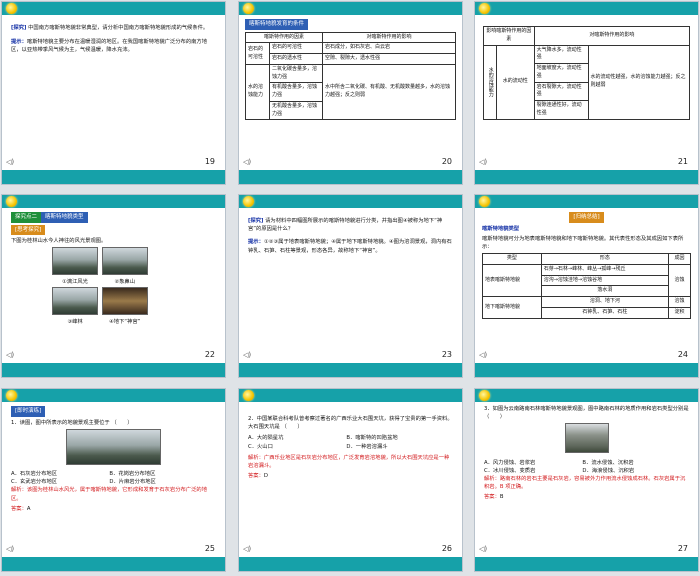 The height and width of the screenshot is (576, 700). Describe the element at coordinates (561, 110) in the screenshot. I see `table-cell: 裂隙连通性好，流动性强` at that location.